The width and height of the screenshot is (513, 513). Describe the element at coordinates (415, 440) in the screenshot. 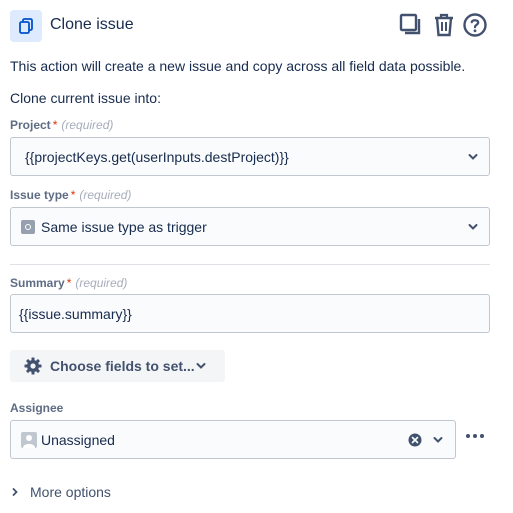

I see `clear-icon` at that location.